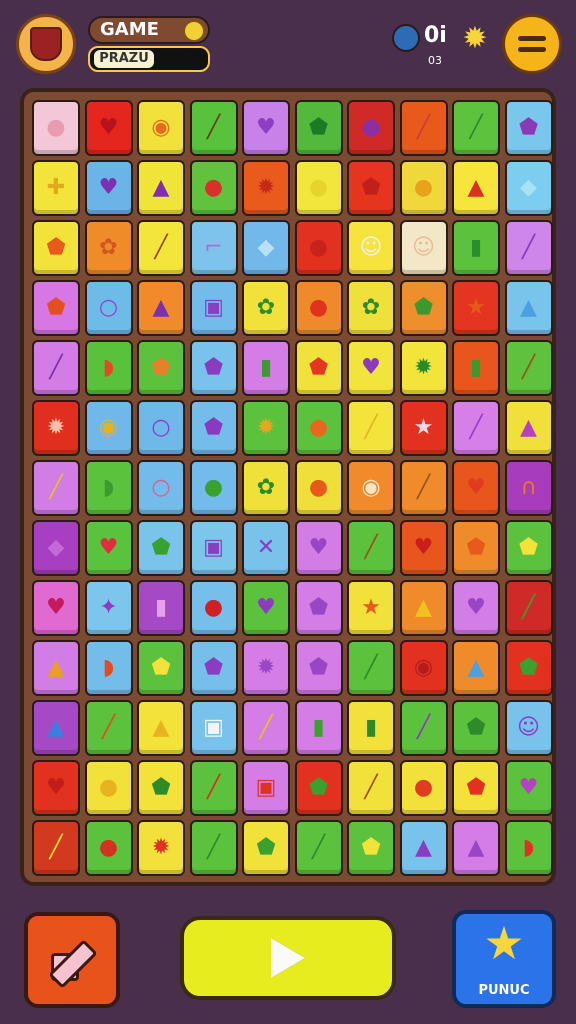 The width and height of the screenshot is (576, 1024). What do you see at coordinates (72, 960) in the screenshot?
I see `hammer-button` at bounding box center [72, 960].